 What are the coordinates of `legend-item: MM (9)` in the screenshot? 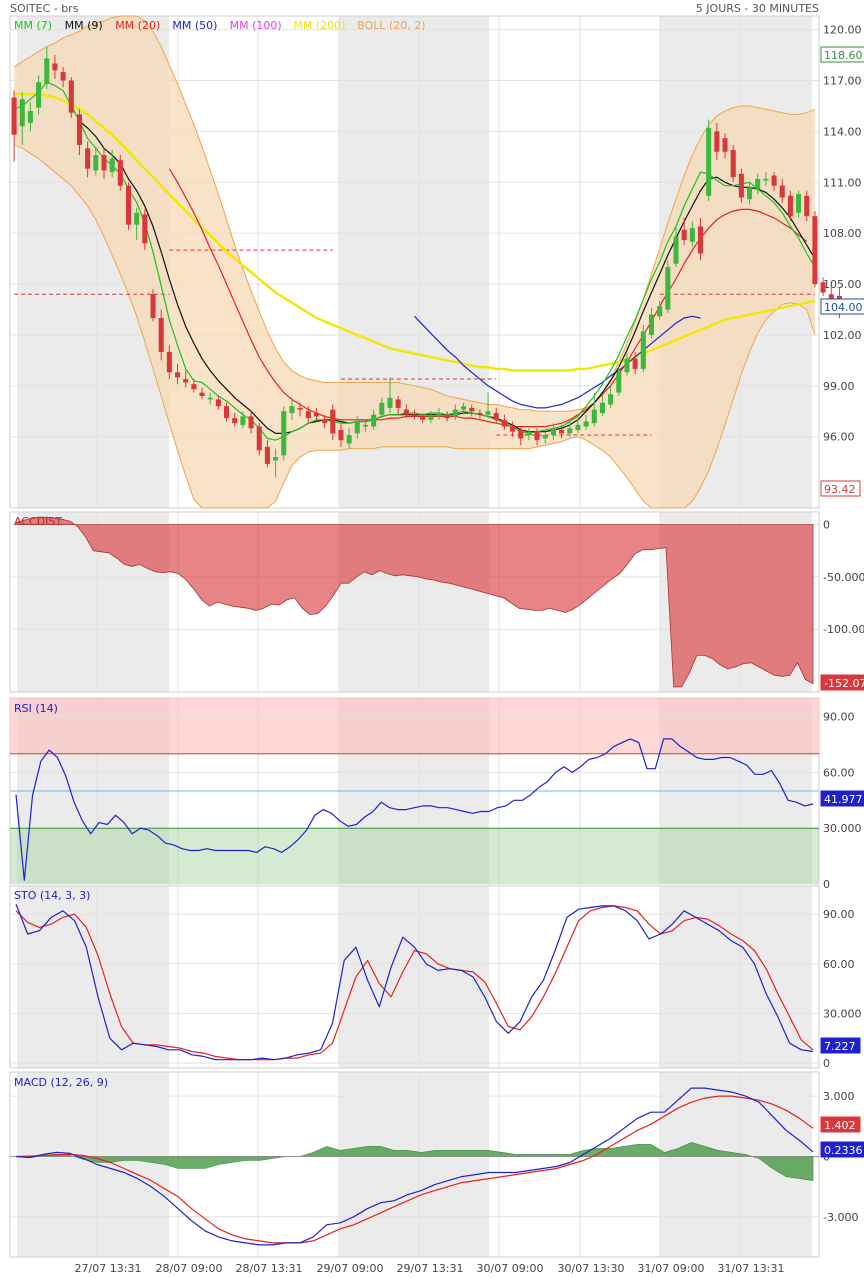 It's located at (84, 25).